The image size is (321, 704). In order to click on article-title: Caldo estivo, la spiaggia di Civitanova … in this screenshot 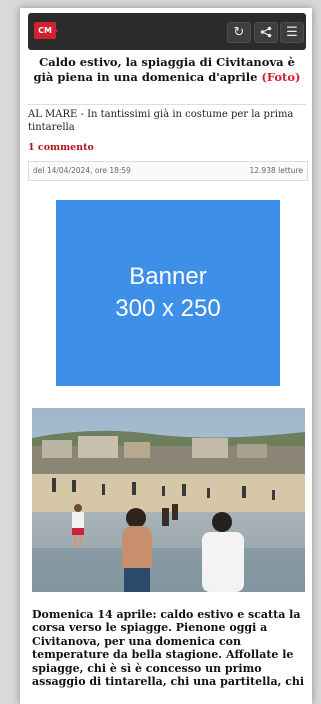, I will do `click(167, 70)`.